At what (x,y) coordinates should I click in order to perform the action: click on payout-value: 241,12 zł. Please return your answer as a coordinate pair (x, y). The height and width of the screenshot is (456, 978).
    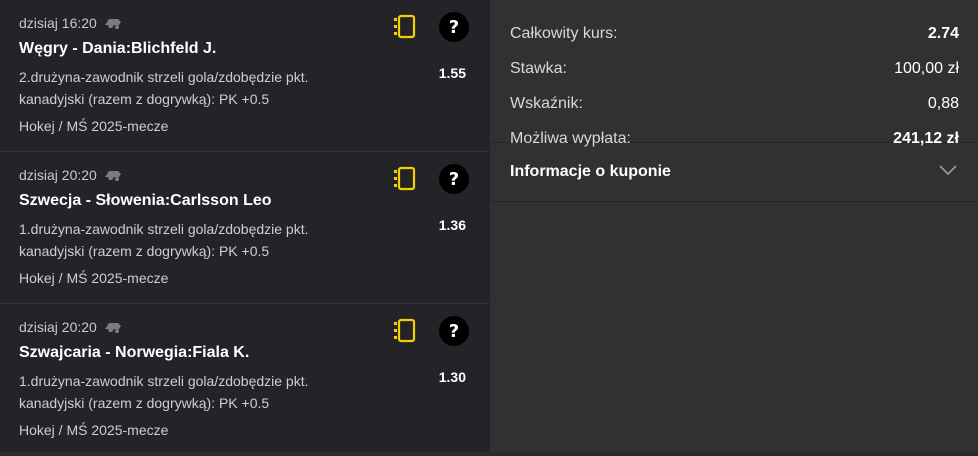
    Looking at the image, I should click on (926, 138).